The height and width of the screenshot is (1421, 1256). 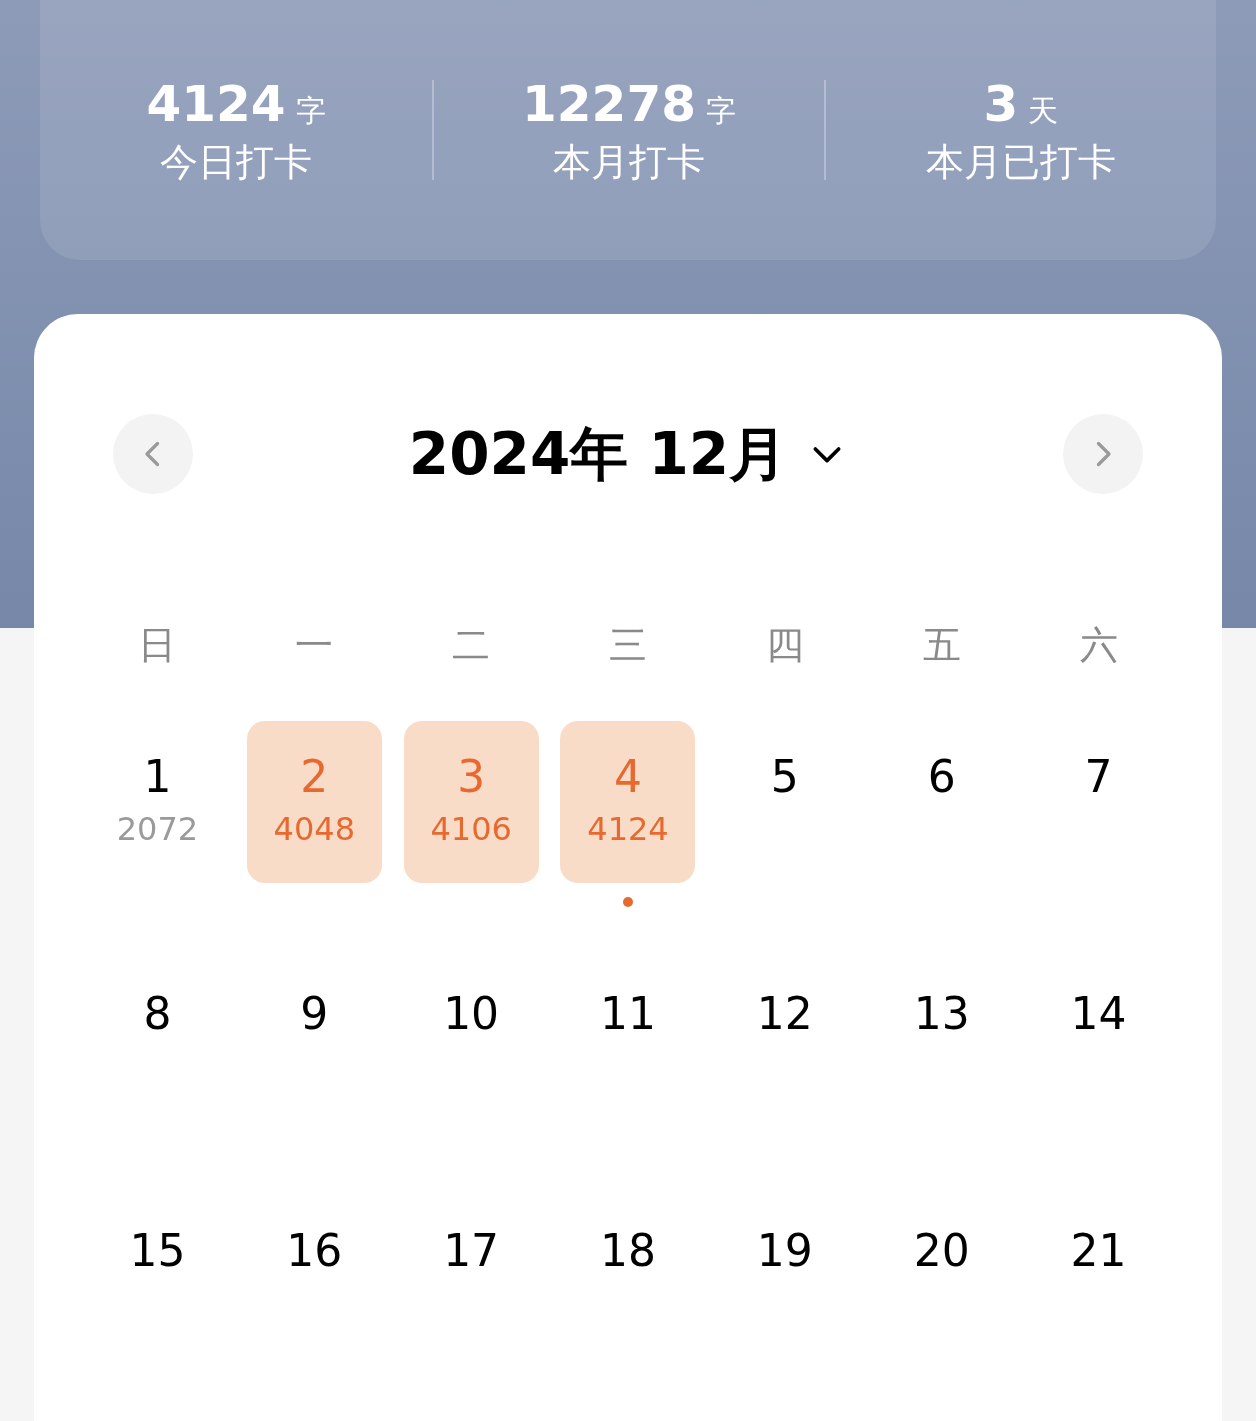 What do you see at coordinates (471, 1014) in the screenshot?
I see `day-number: 10` at bounding box center [471, 1014].